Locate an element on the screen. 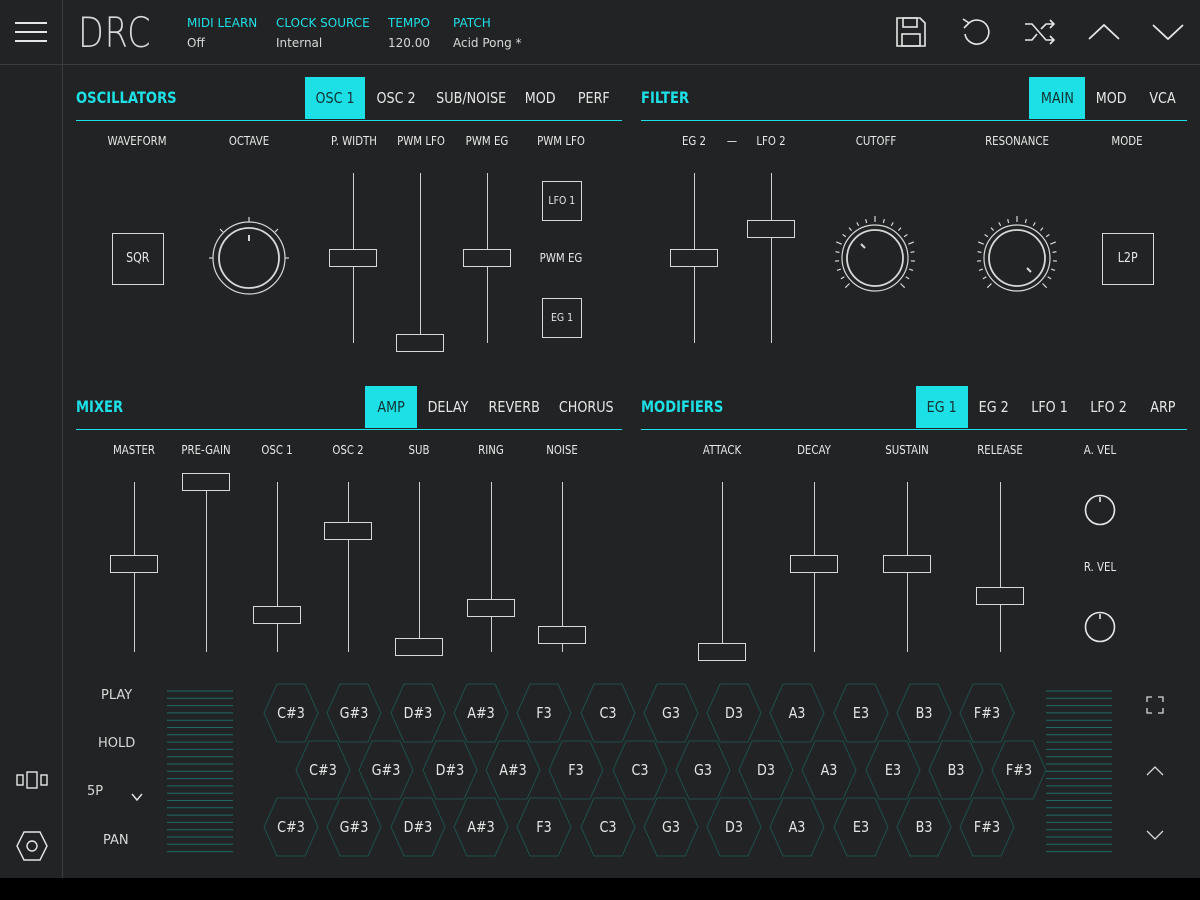  tab-arp: ARP is located at coordinates (1163, 407).